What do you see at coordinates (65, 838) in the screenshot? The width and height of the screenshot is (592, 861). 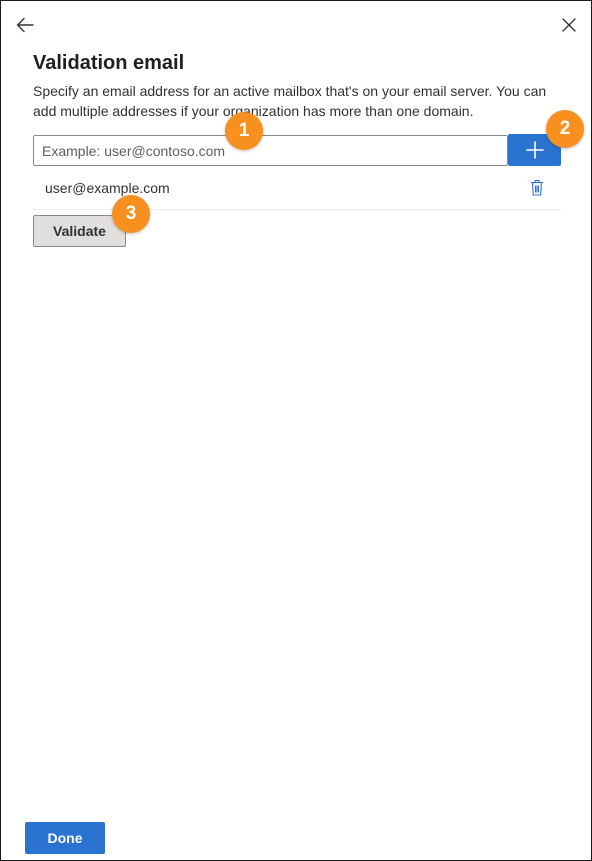 I see `done-button: Done` at bounding box center [65, 838].